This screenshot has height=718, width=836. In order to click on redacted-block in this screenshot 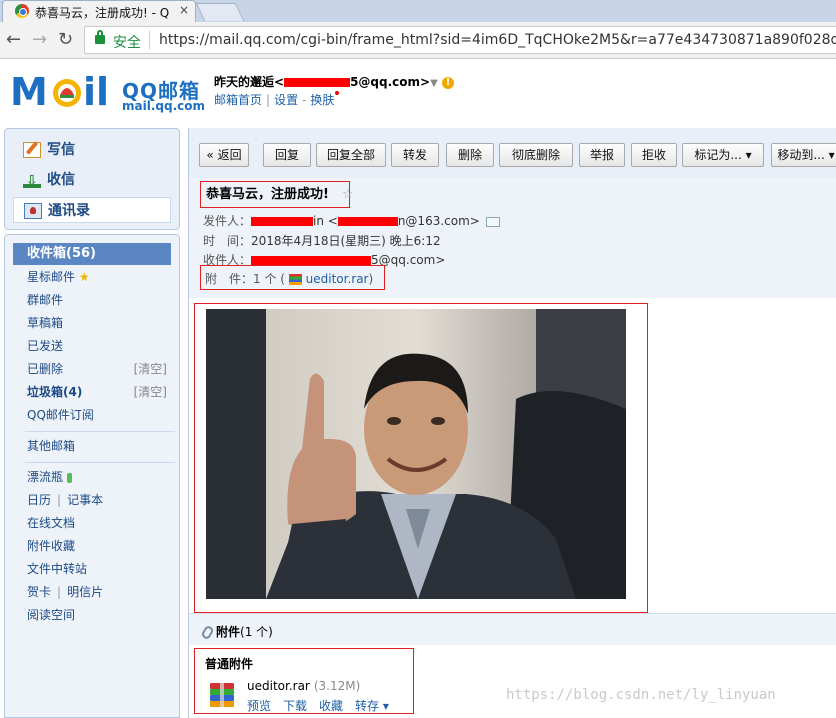, I will do `click(317, 82)`.